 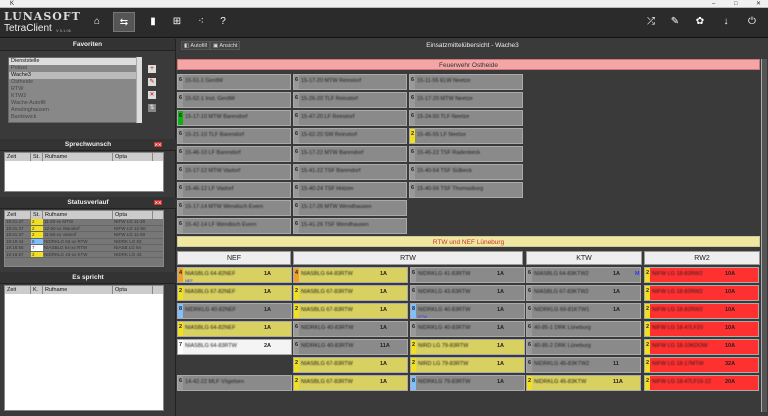 What do you see at coordinates (75, 117) in the screenshot?
I see `list-item: Bardowick` at bounding box center [75, 117].